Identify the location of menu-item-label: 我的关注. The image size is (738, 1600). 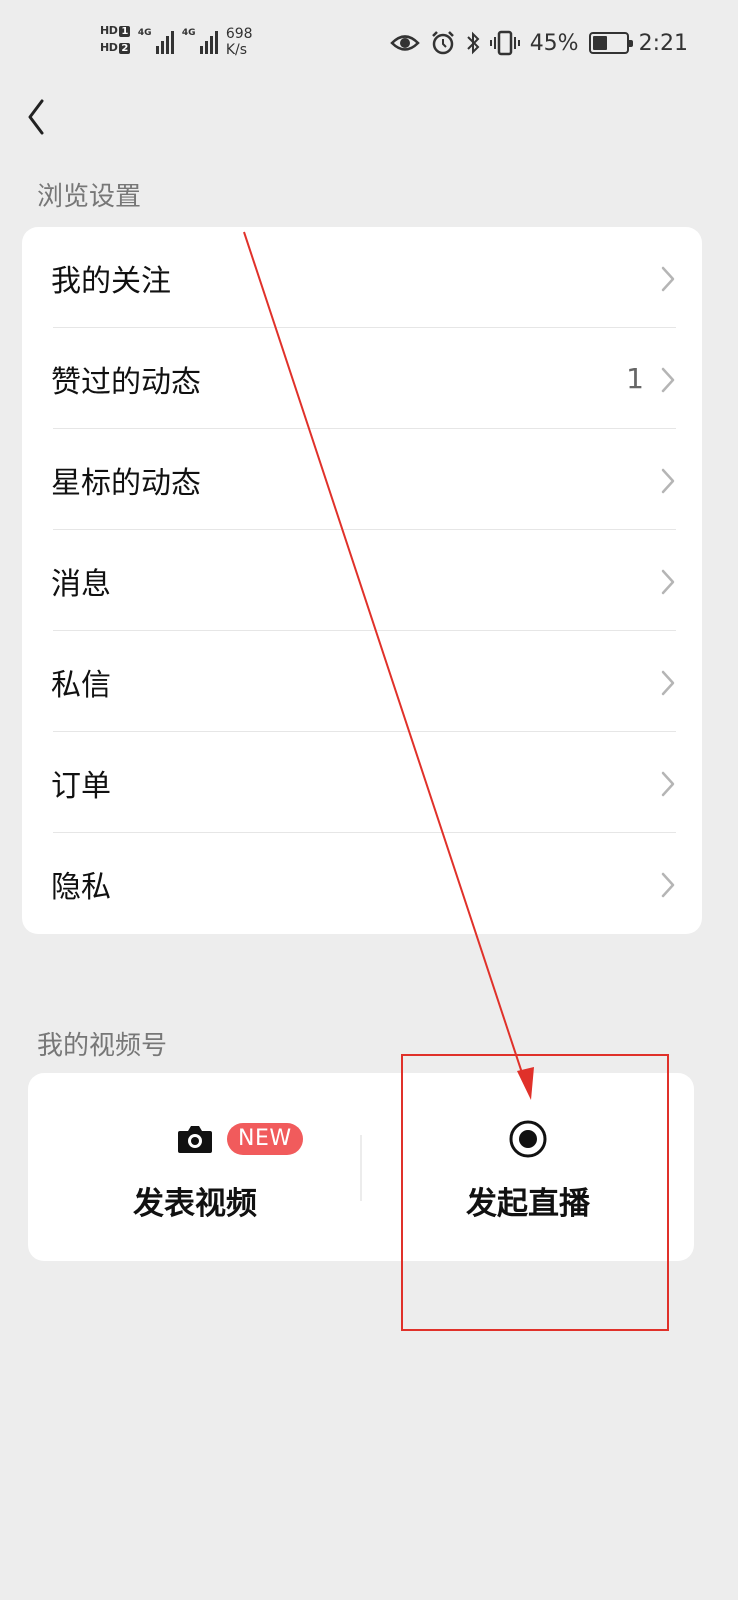
(111, 281).